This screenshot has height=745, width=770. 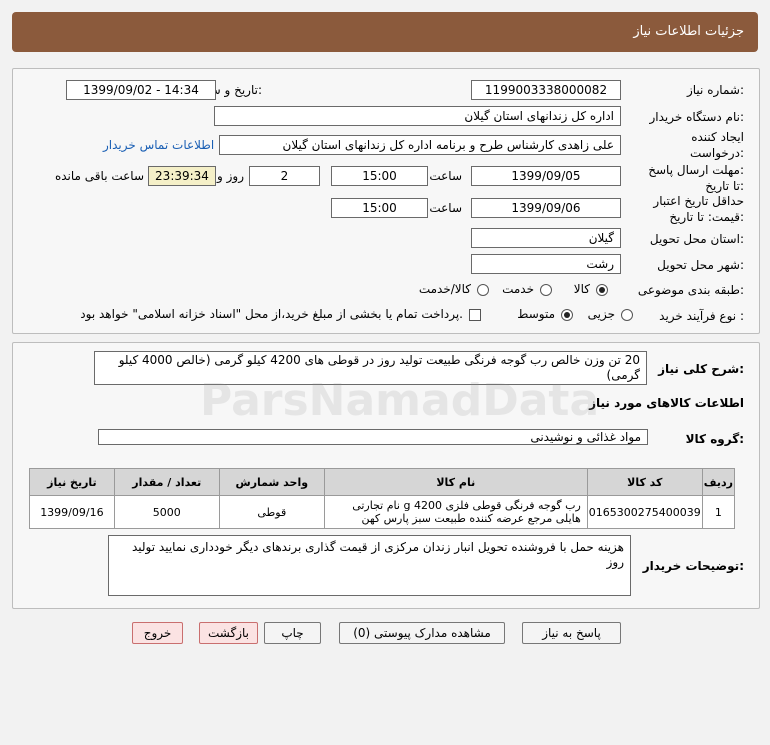 I want to click on description-label: شرح کلی نیاز:, so click(x=701, y=369).